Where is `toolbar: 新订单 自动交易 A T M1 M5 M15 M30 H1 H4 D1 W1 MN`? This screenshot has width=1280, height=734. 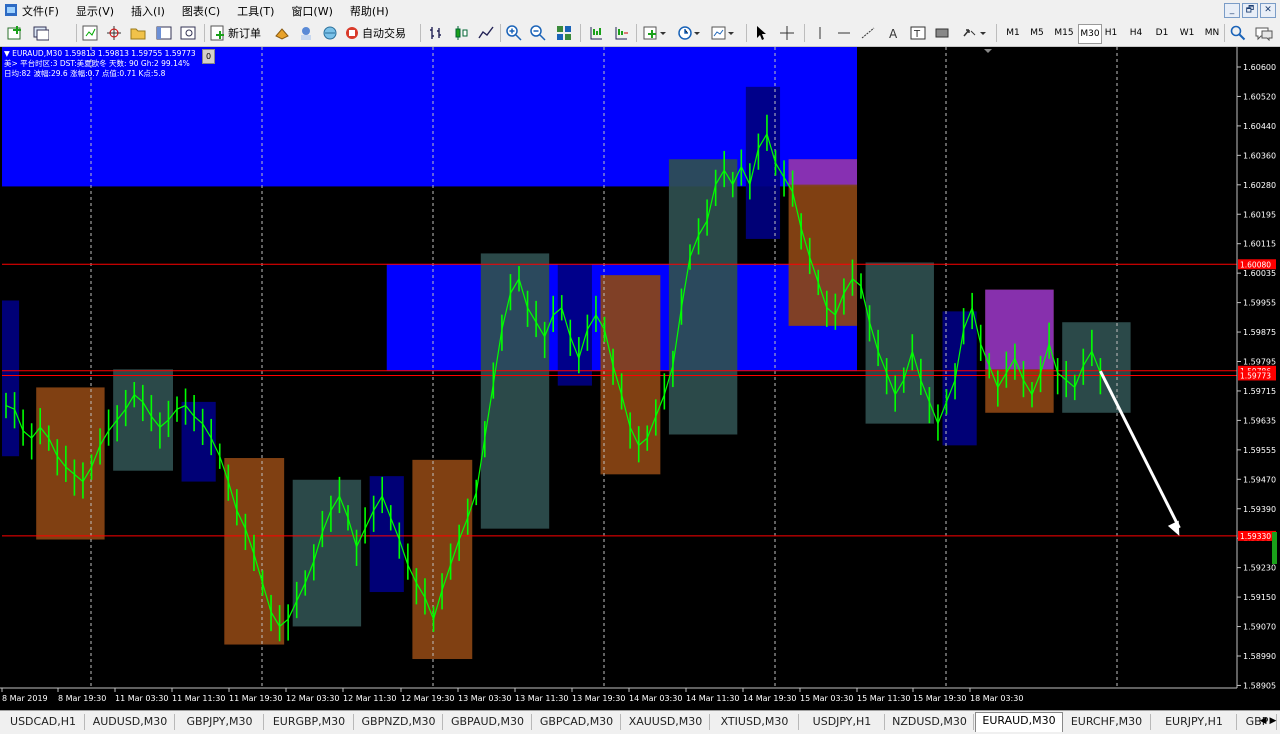 toolbar: 新订单 自动交易 A T M1 M5 M15 M30 H1 H4 D1 W1 MN is located at coordinates (640, 33).